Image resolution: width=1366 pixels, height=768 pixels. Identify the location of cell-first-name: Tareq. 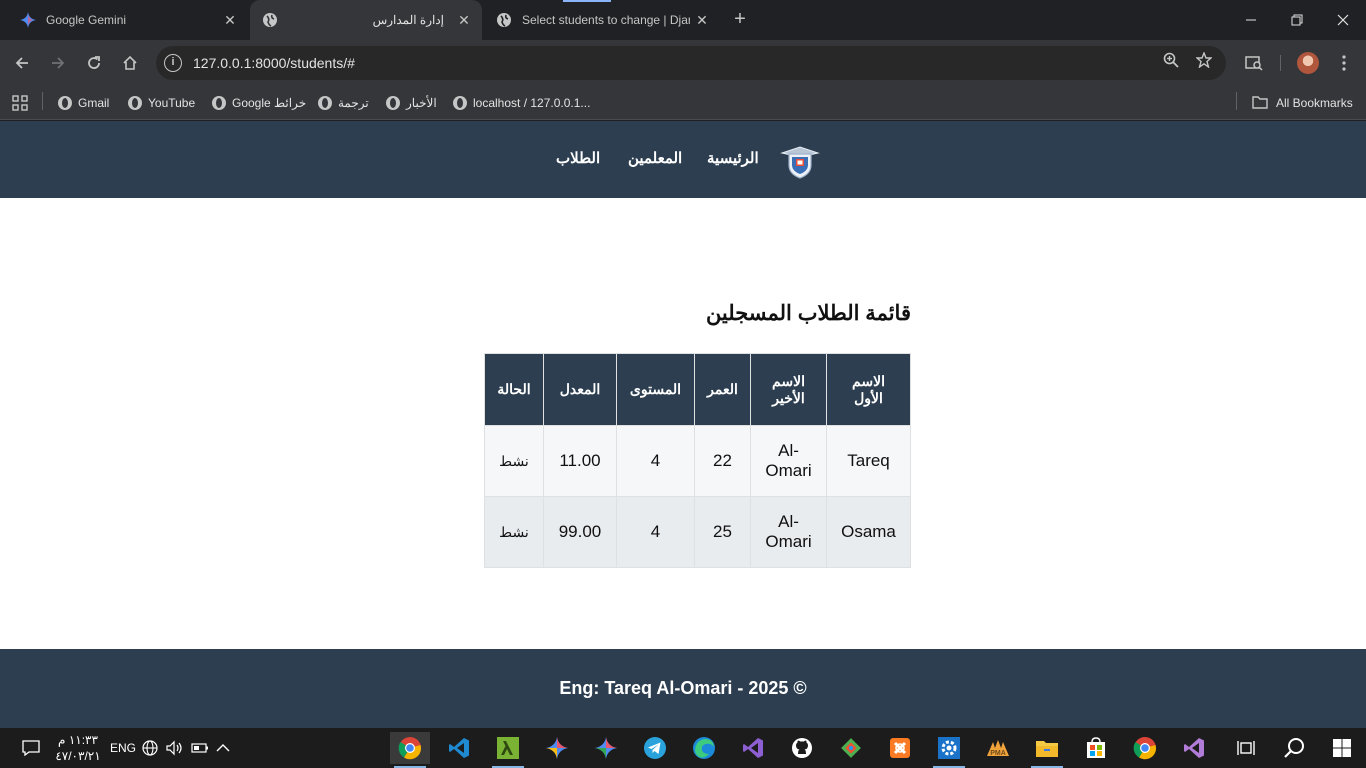
(868, 461).